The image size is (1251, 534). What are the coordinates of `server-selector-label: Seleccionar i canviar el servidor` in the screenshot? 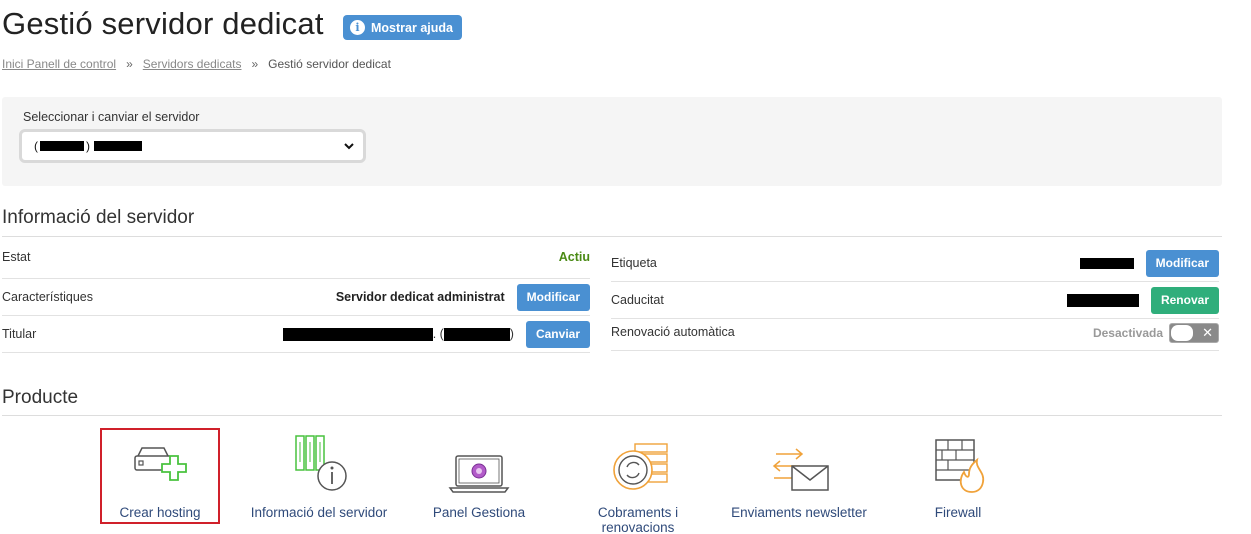 It's located at (111, 117).